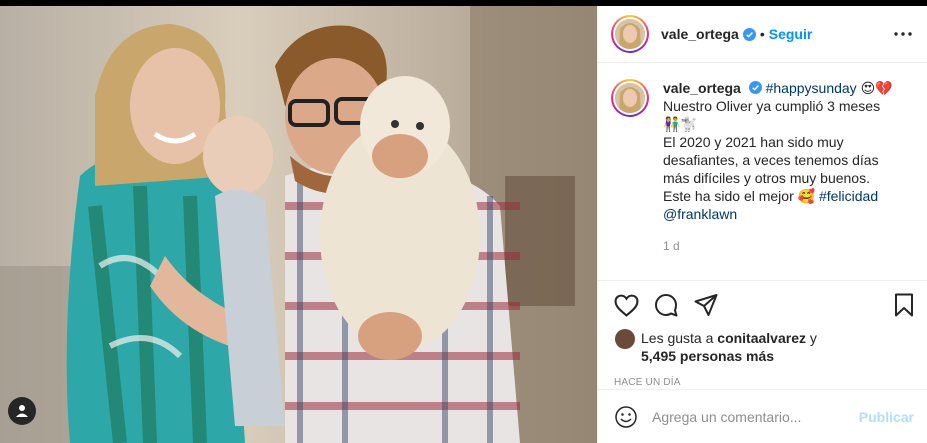 This screenshot has height=443, width=927. What do you see at coordinates (702, 88) in the screenshot?
I see `caption-username: vale_ortega` at bounding box center [702, 88].